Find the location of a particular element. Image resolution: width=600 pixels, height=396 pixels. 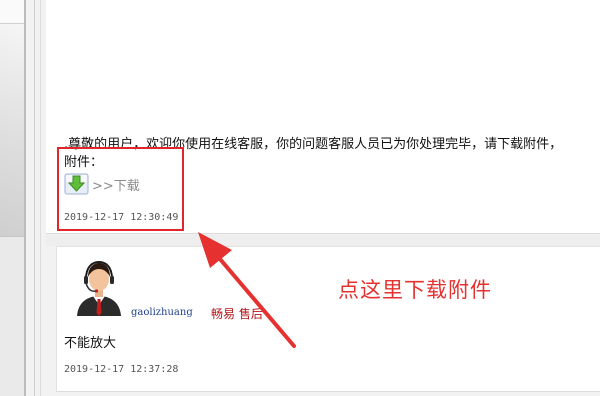

message-separator is located at coordinates (323, 240).